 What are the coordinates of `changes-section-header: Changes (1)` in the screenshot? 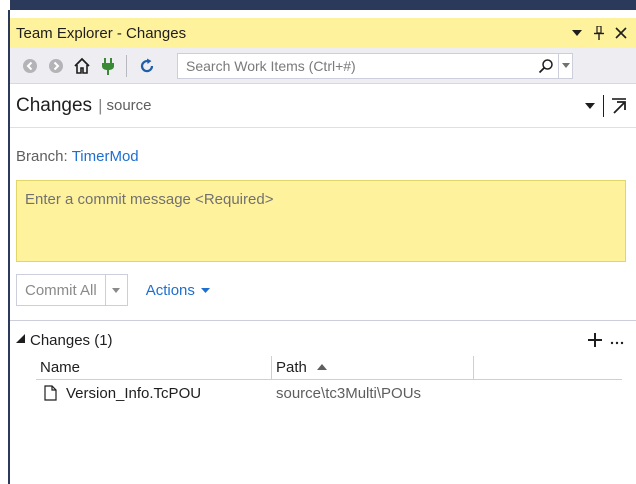 It's located at (322, 340).